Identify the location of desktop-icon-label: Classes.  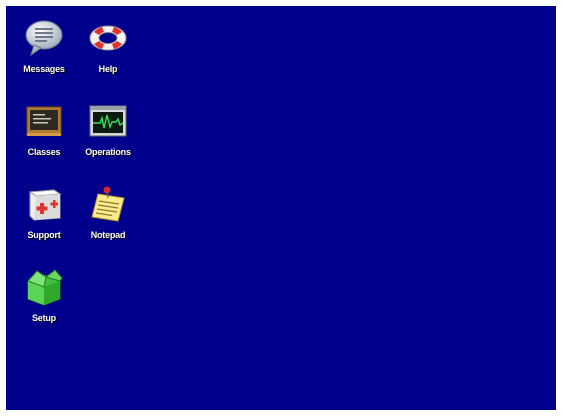
(44, 152).